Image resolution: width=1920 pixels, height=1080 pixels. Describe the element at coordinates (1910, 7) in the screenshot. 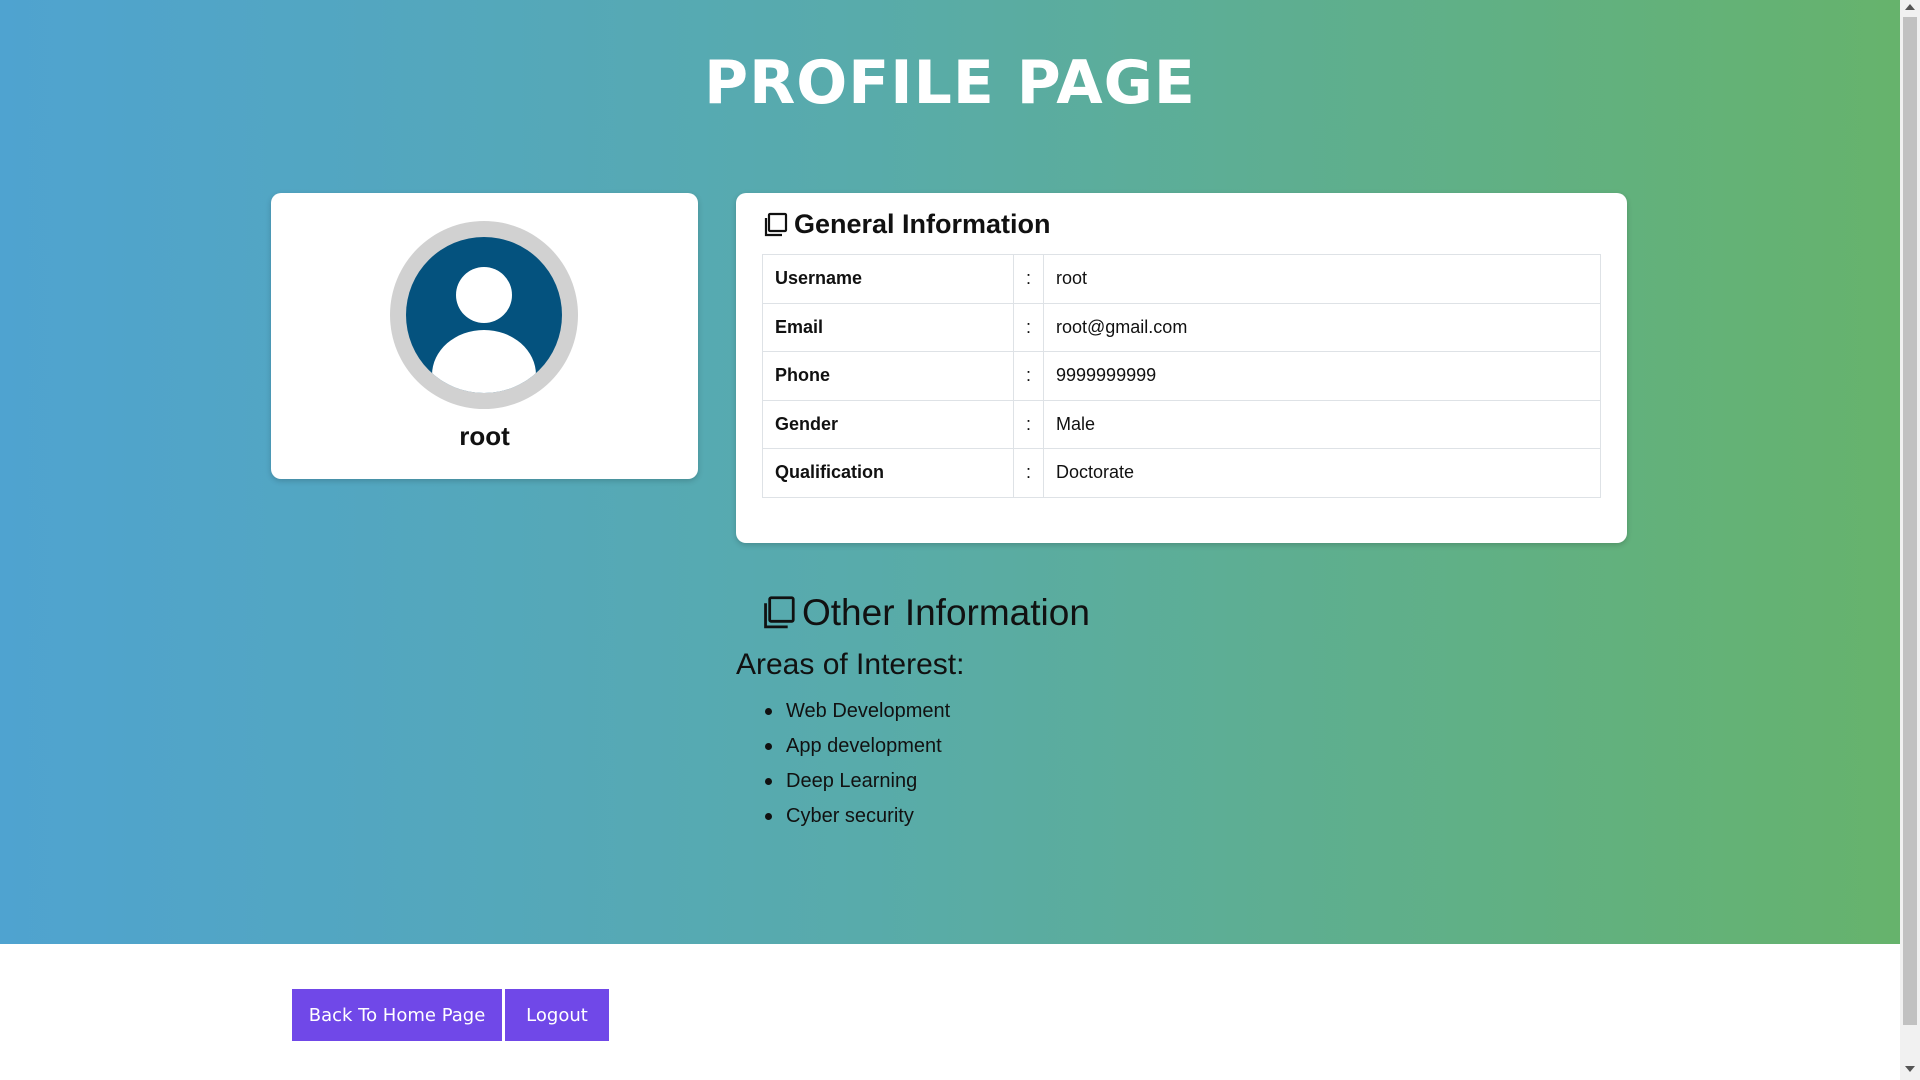

I see `scroll-up-arrow-icon` at that location.